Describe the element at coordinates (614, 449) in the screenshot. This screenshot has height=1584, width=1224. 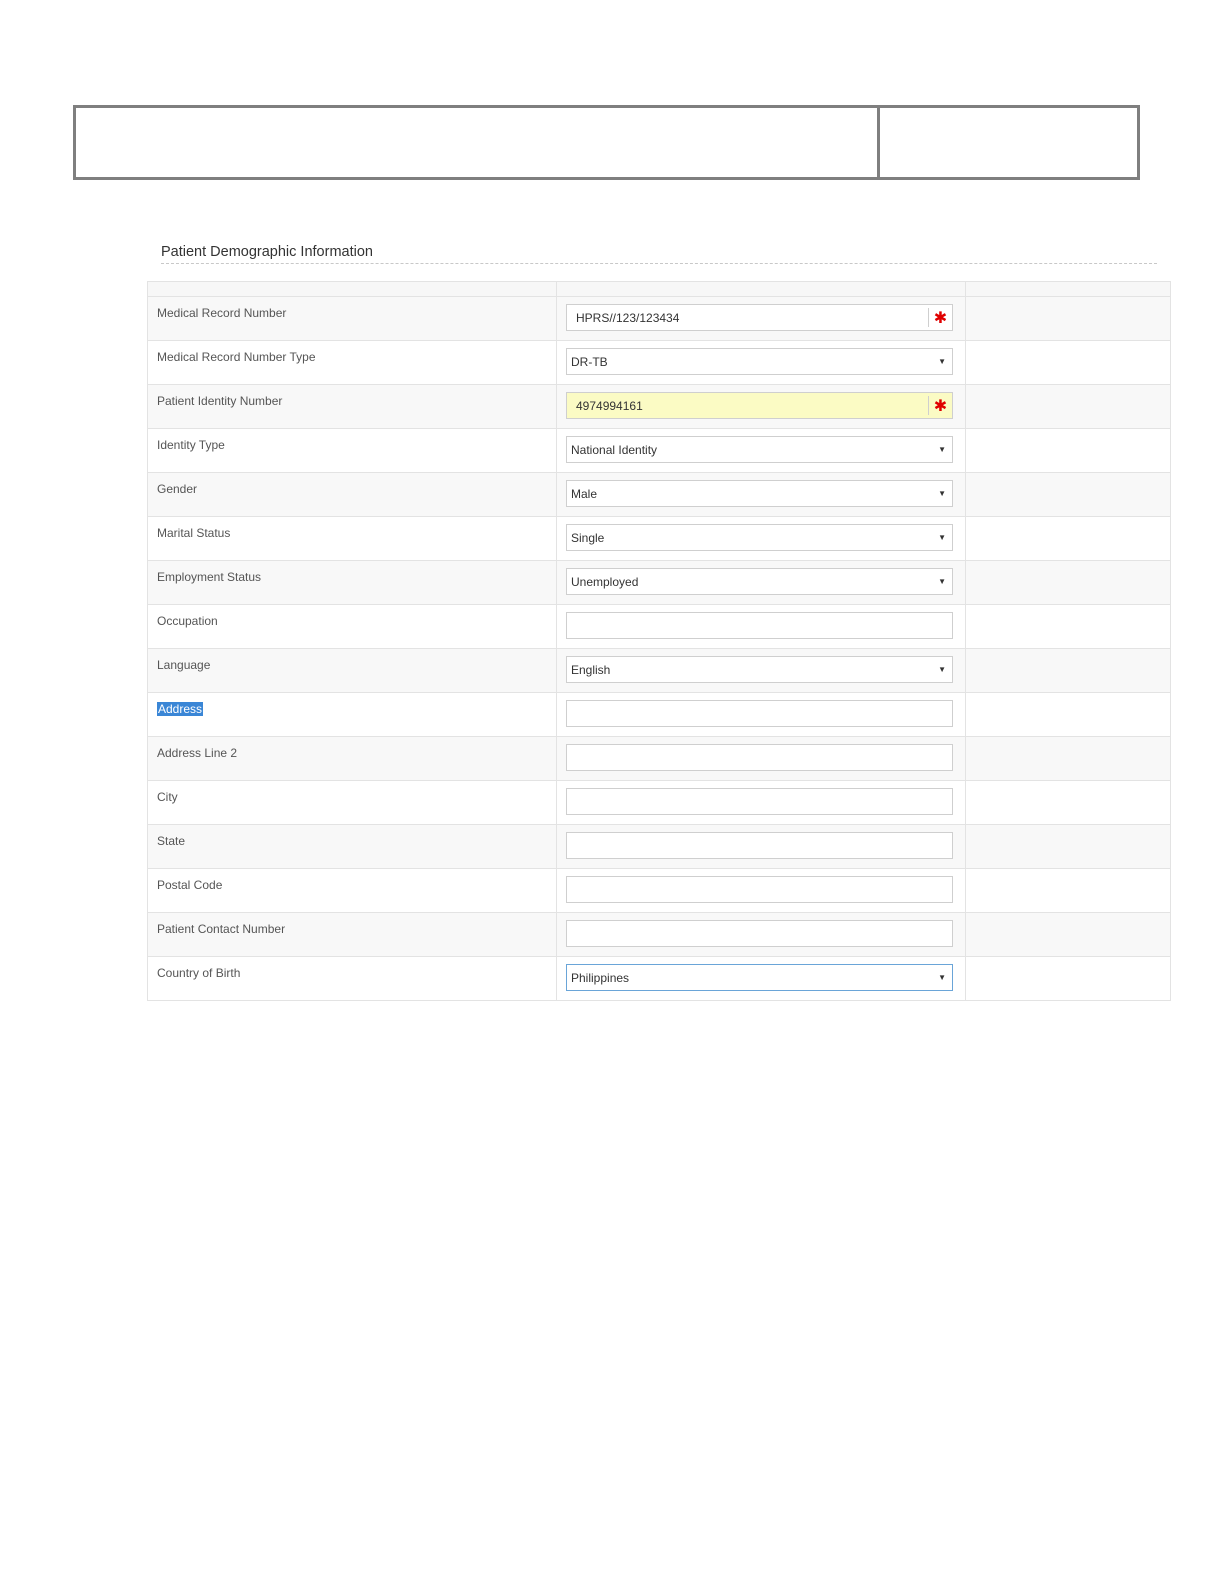
I see `identity-type-value: National Identity` at that location.